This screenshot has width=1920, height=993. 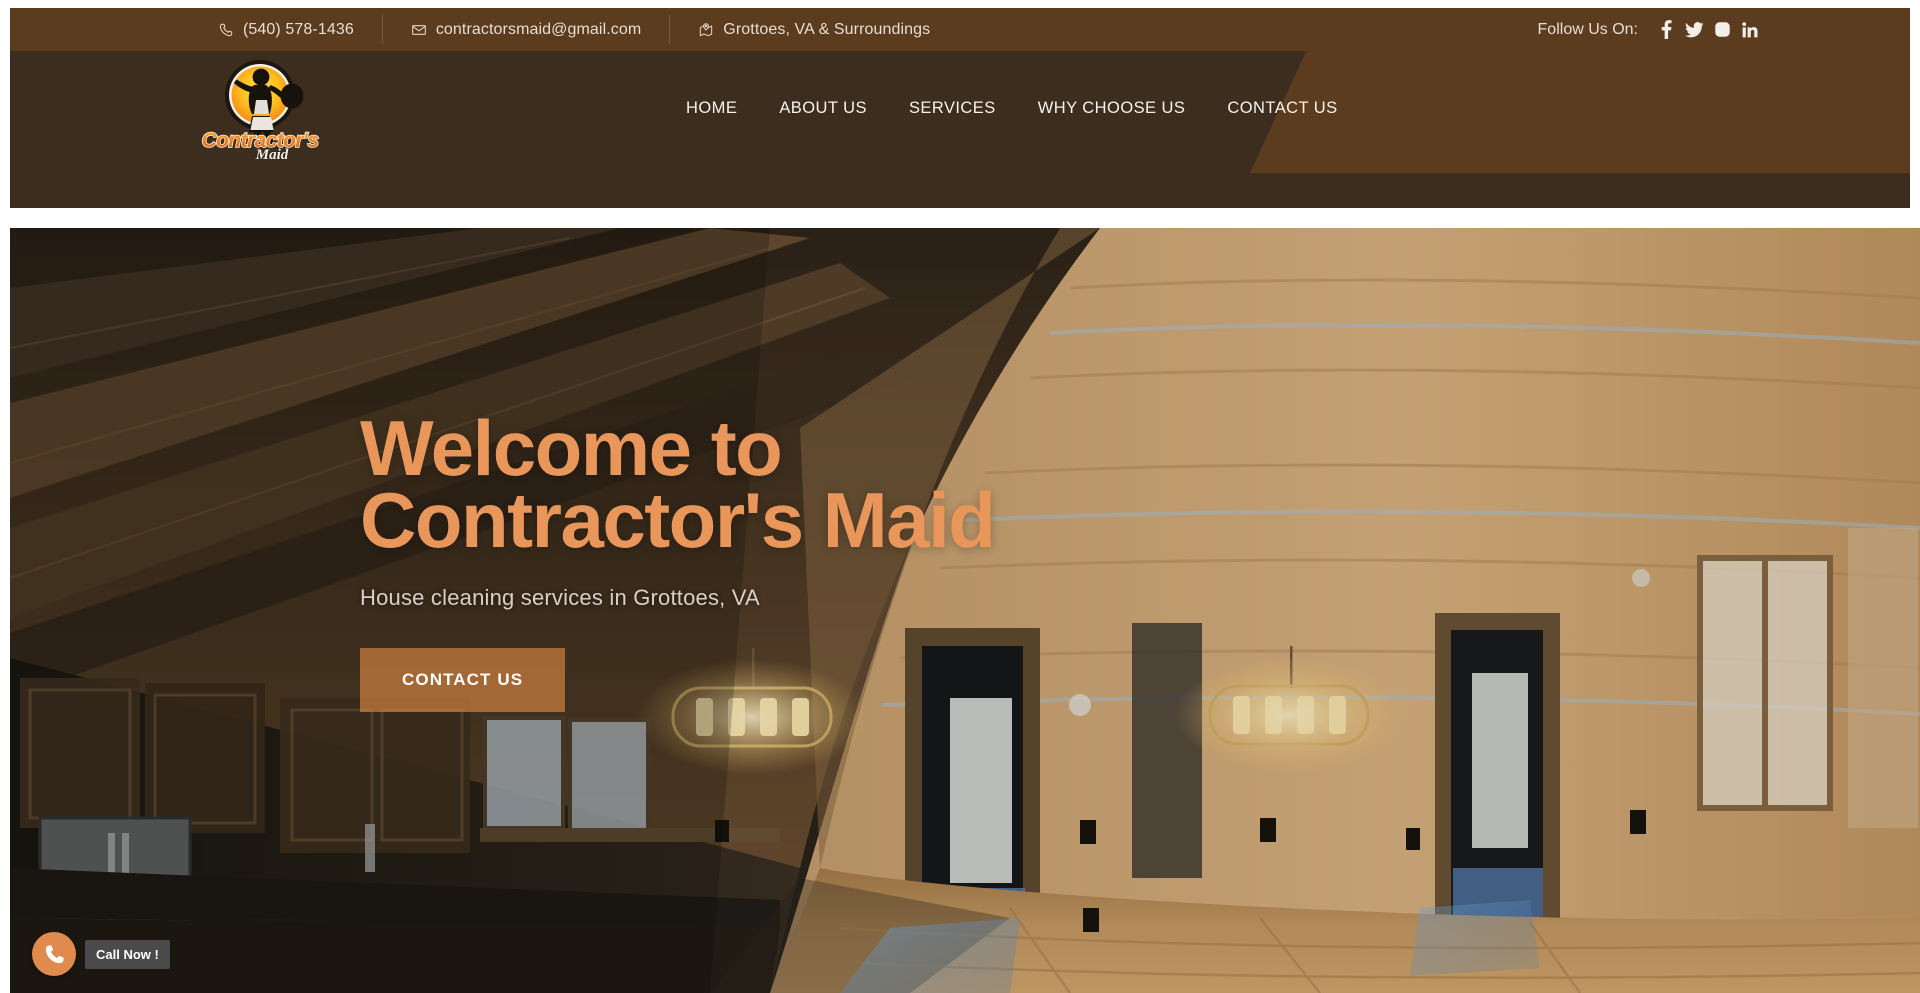 What do you see at coordinates (960, 29) in the screenshot?
I see `top-contact-bar: (540) 578-1436 contractorsmaid@gmail.com` at bounding box center [960, 29].